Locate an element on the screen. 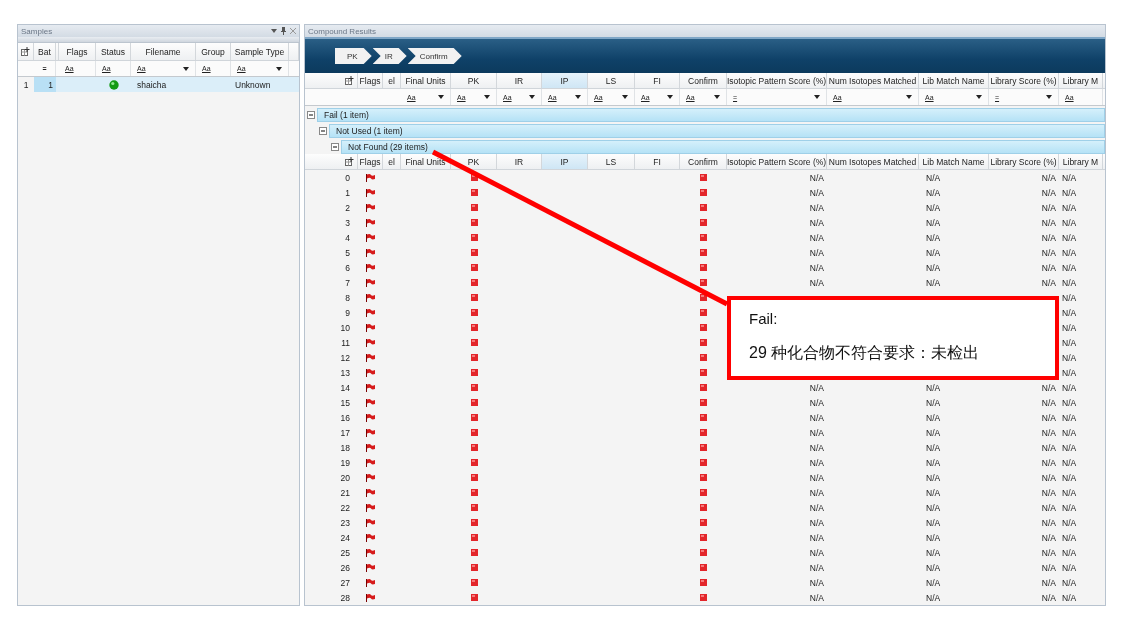 This screenshot has height=626, width=1122. group-row: Not Used (1 item) is located at coordinates (717, 130).